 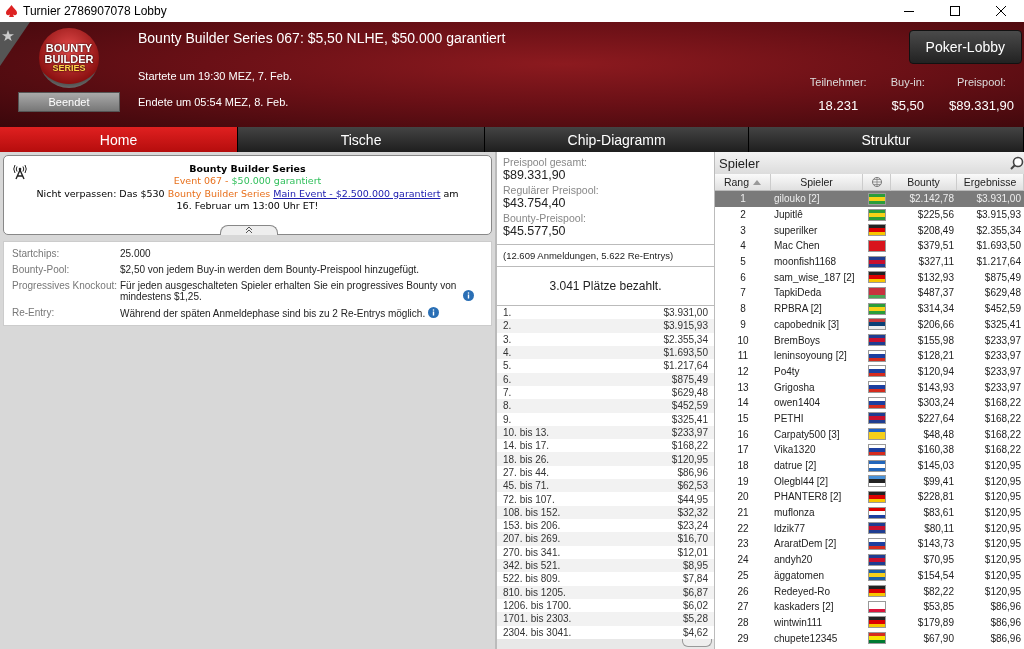 I want to click on news-title: Bounty Builder Series, so click(x=247, y=169).